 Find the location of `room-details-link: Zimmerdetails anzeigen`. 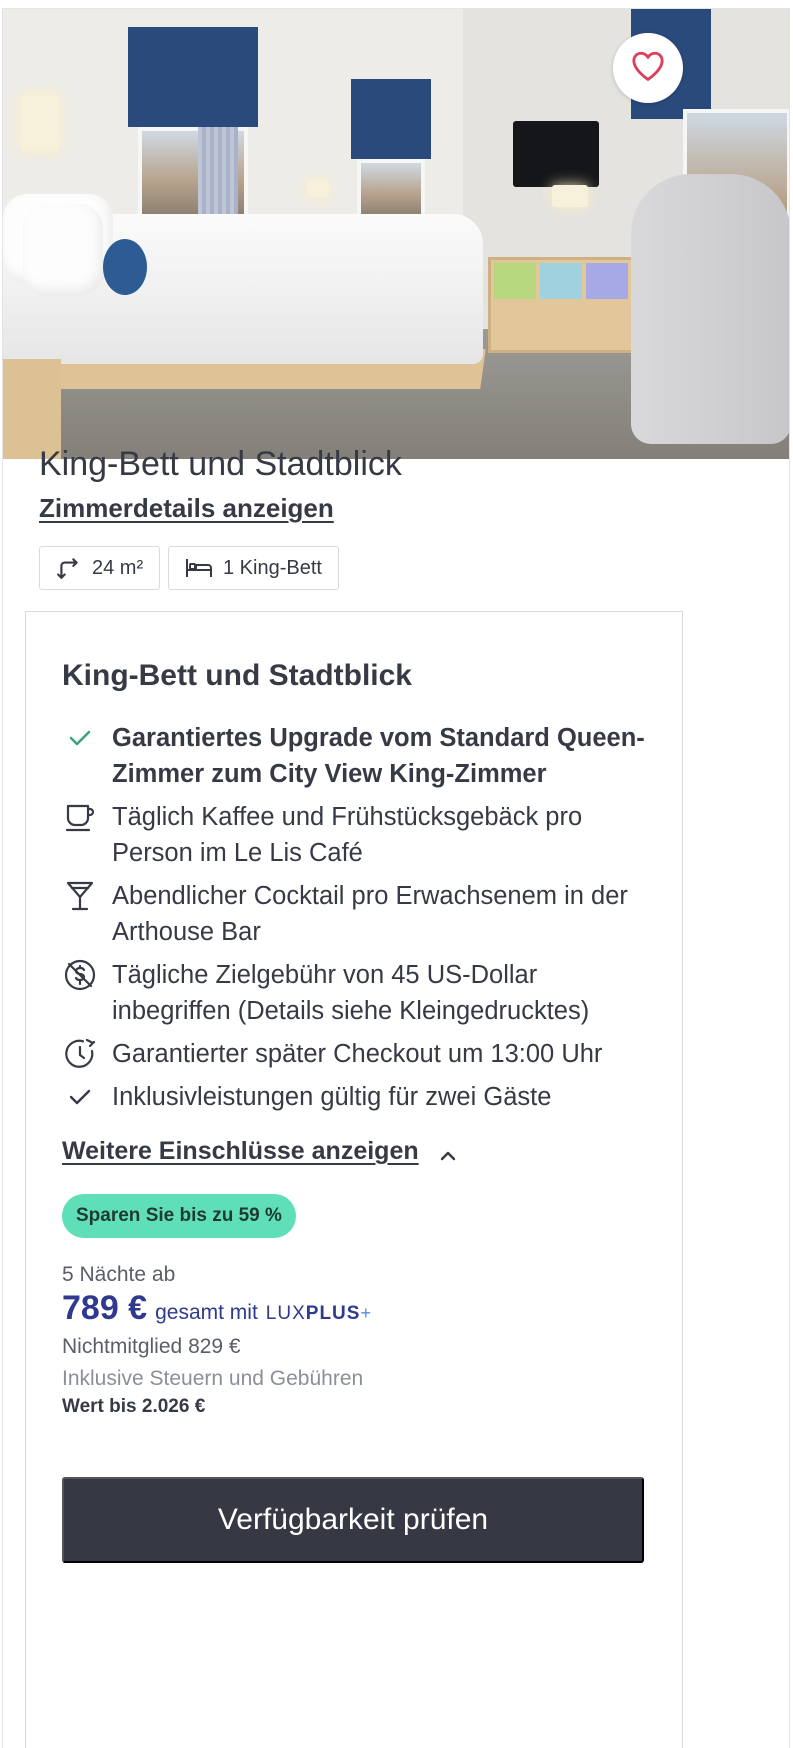

room-details-link: Zimmerdetails anzeigen is located at coordinates (186, 508).